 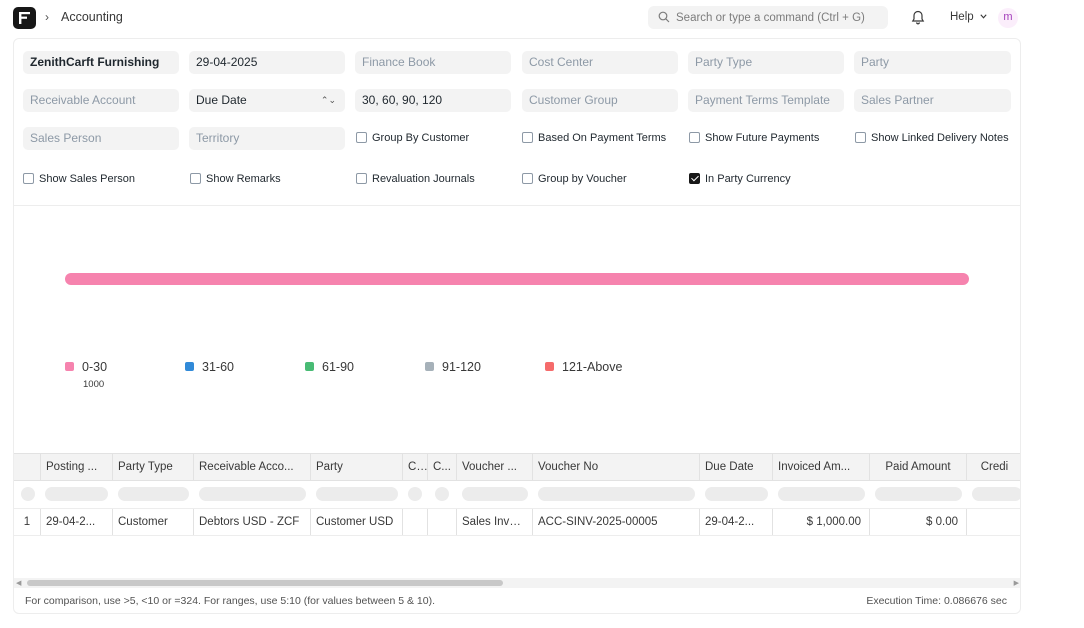 I want to click on group-by-voucher-checkbox: Group by Voucher, so click(x=574, y=179).